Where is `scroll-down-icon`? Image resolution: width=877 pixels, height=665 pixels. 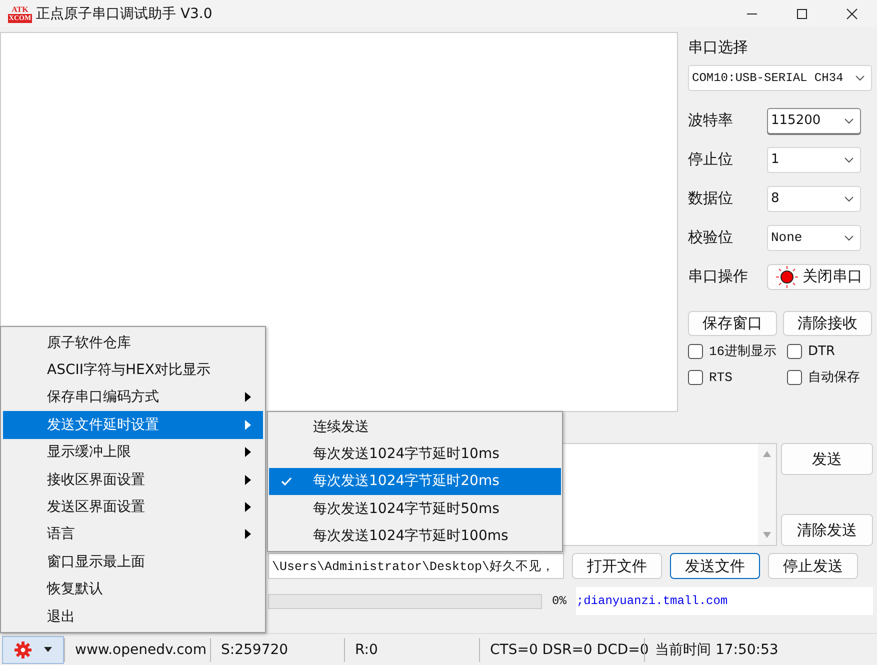 scroll-down-icon is located at coordinates (767, 535).